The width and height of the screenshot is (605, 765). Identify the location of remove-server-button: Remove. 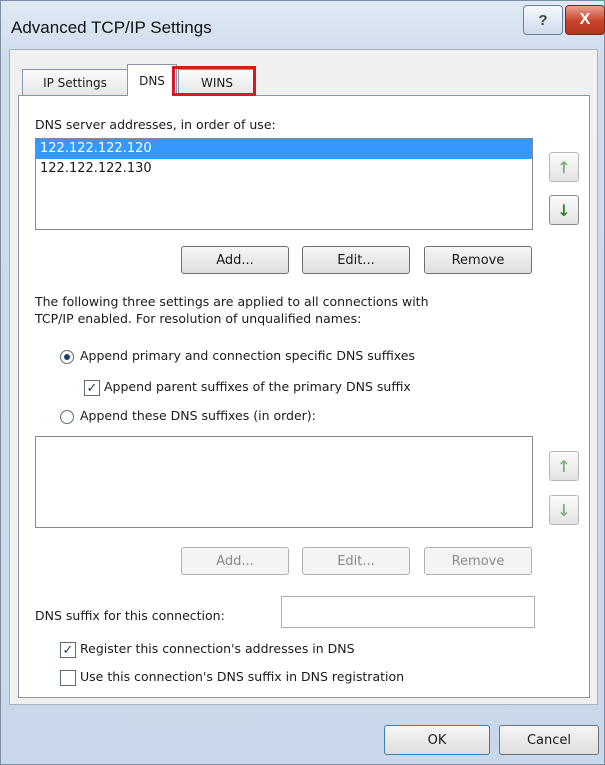
(478, 260).